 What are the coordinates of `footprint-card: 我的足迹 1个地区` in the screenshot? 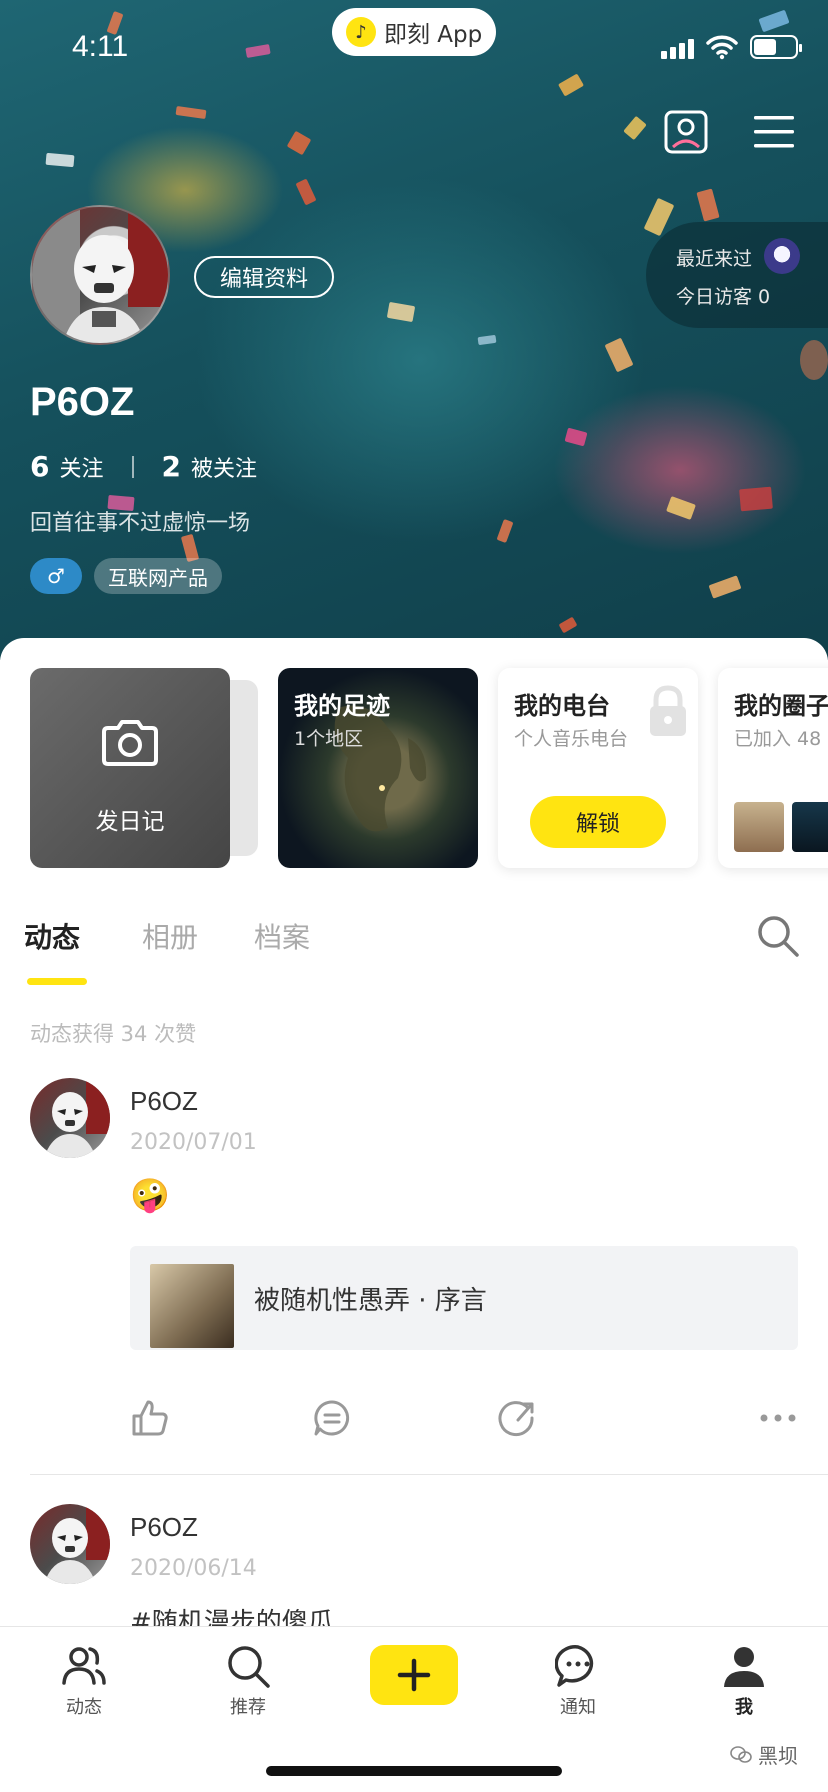 It's located at (378, 768).